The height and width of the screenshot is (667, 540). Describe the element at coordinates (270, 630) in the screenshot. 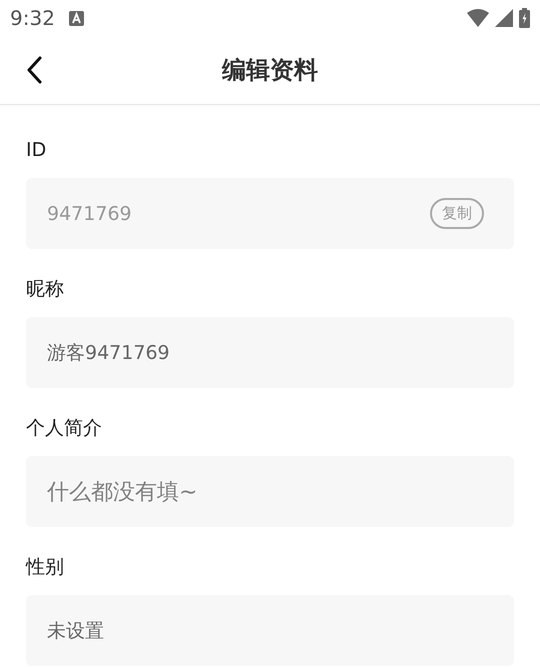

I see `gender-select: 未设置` at that location.